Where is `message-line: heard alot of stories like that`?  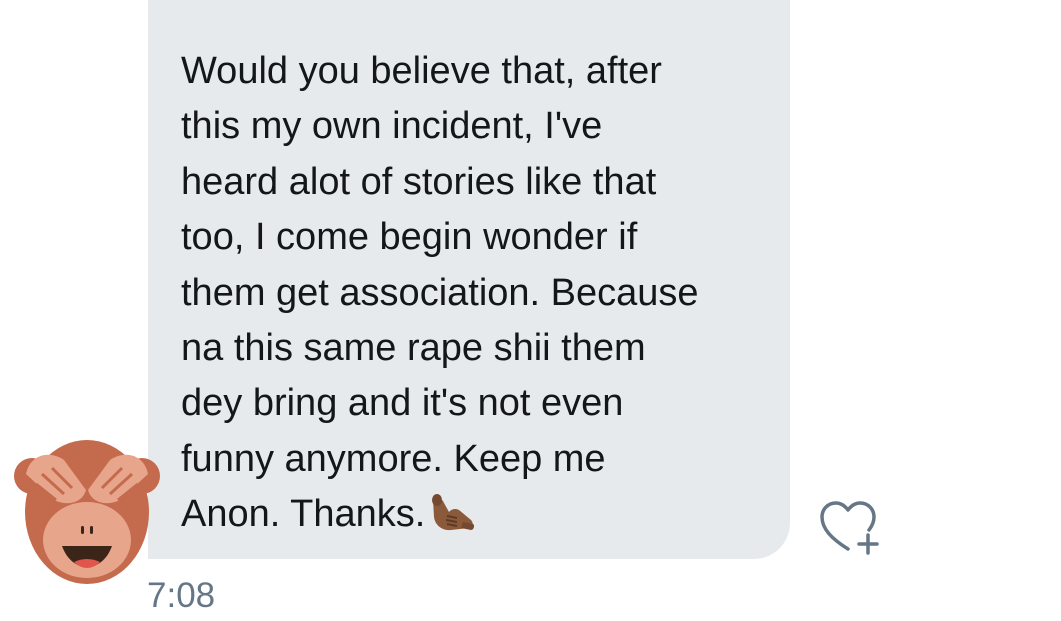
message-line: heard alot of stories like that is located at coordinates (419, 181).